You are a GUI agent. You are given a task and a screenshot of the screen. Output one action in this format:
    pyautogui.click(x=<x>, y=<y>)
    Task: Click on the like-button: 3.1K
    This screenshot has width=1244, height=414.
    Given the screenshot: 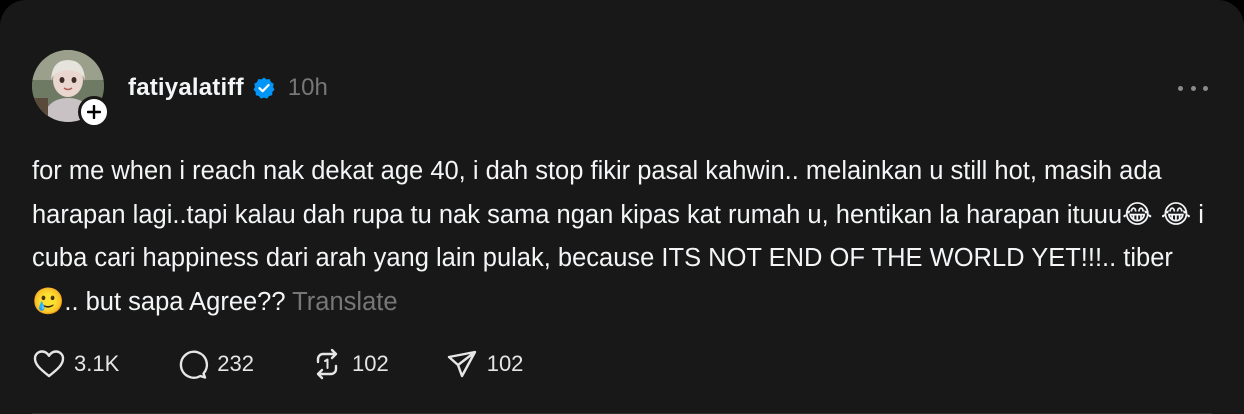 What is the action you would take?
    pyautogui.click(x=75, y=364)
    